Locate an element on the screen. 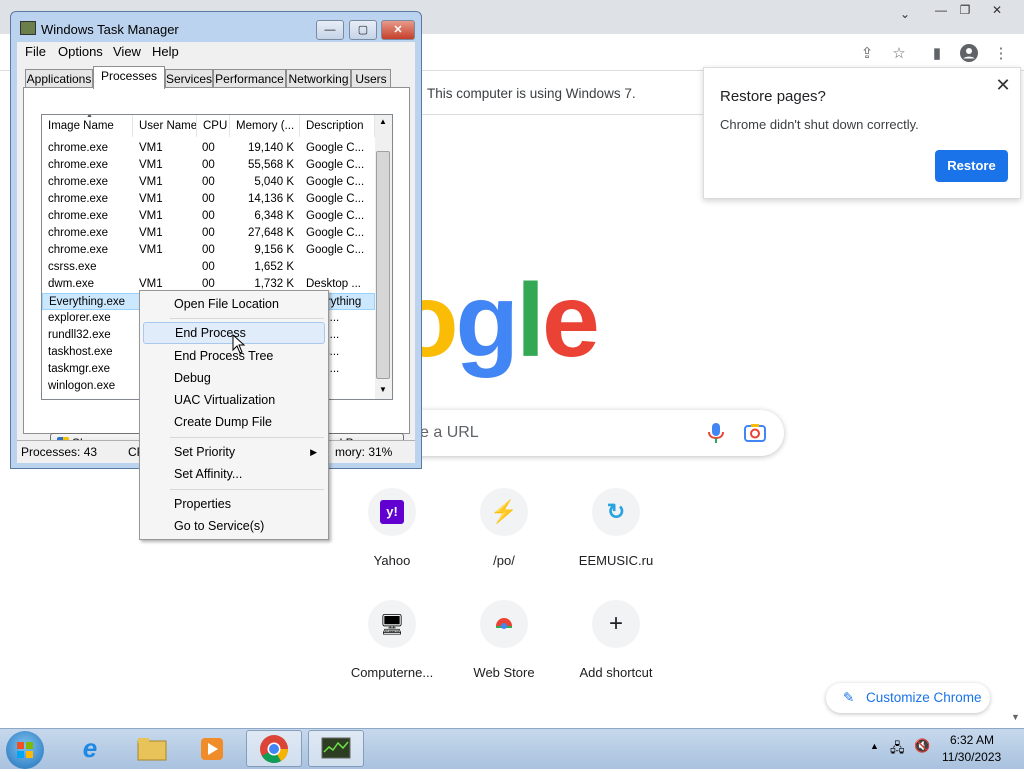 This screenshot has width=1024, height=772. menu-open-file-location: Open File Location is located at coordinates (234, 304).